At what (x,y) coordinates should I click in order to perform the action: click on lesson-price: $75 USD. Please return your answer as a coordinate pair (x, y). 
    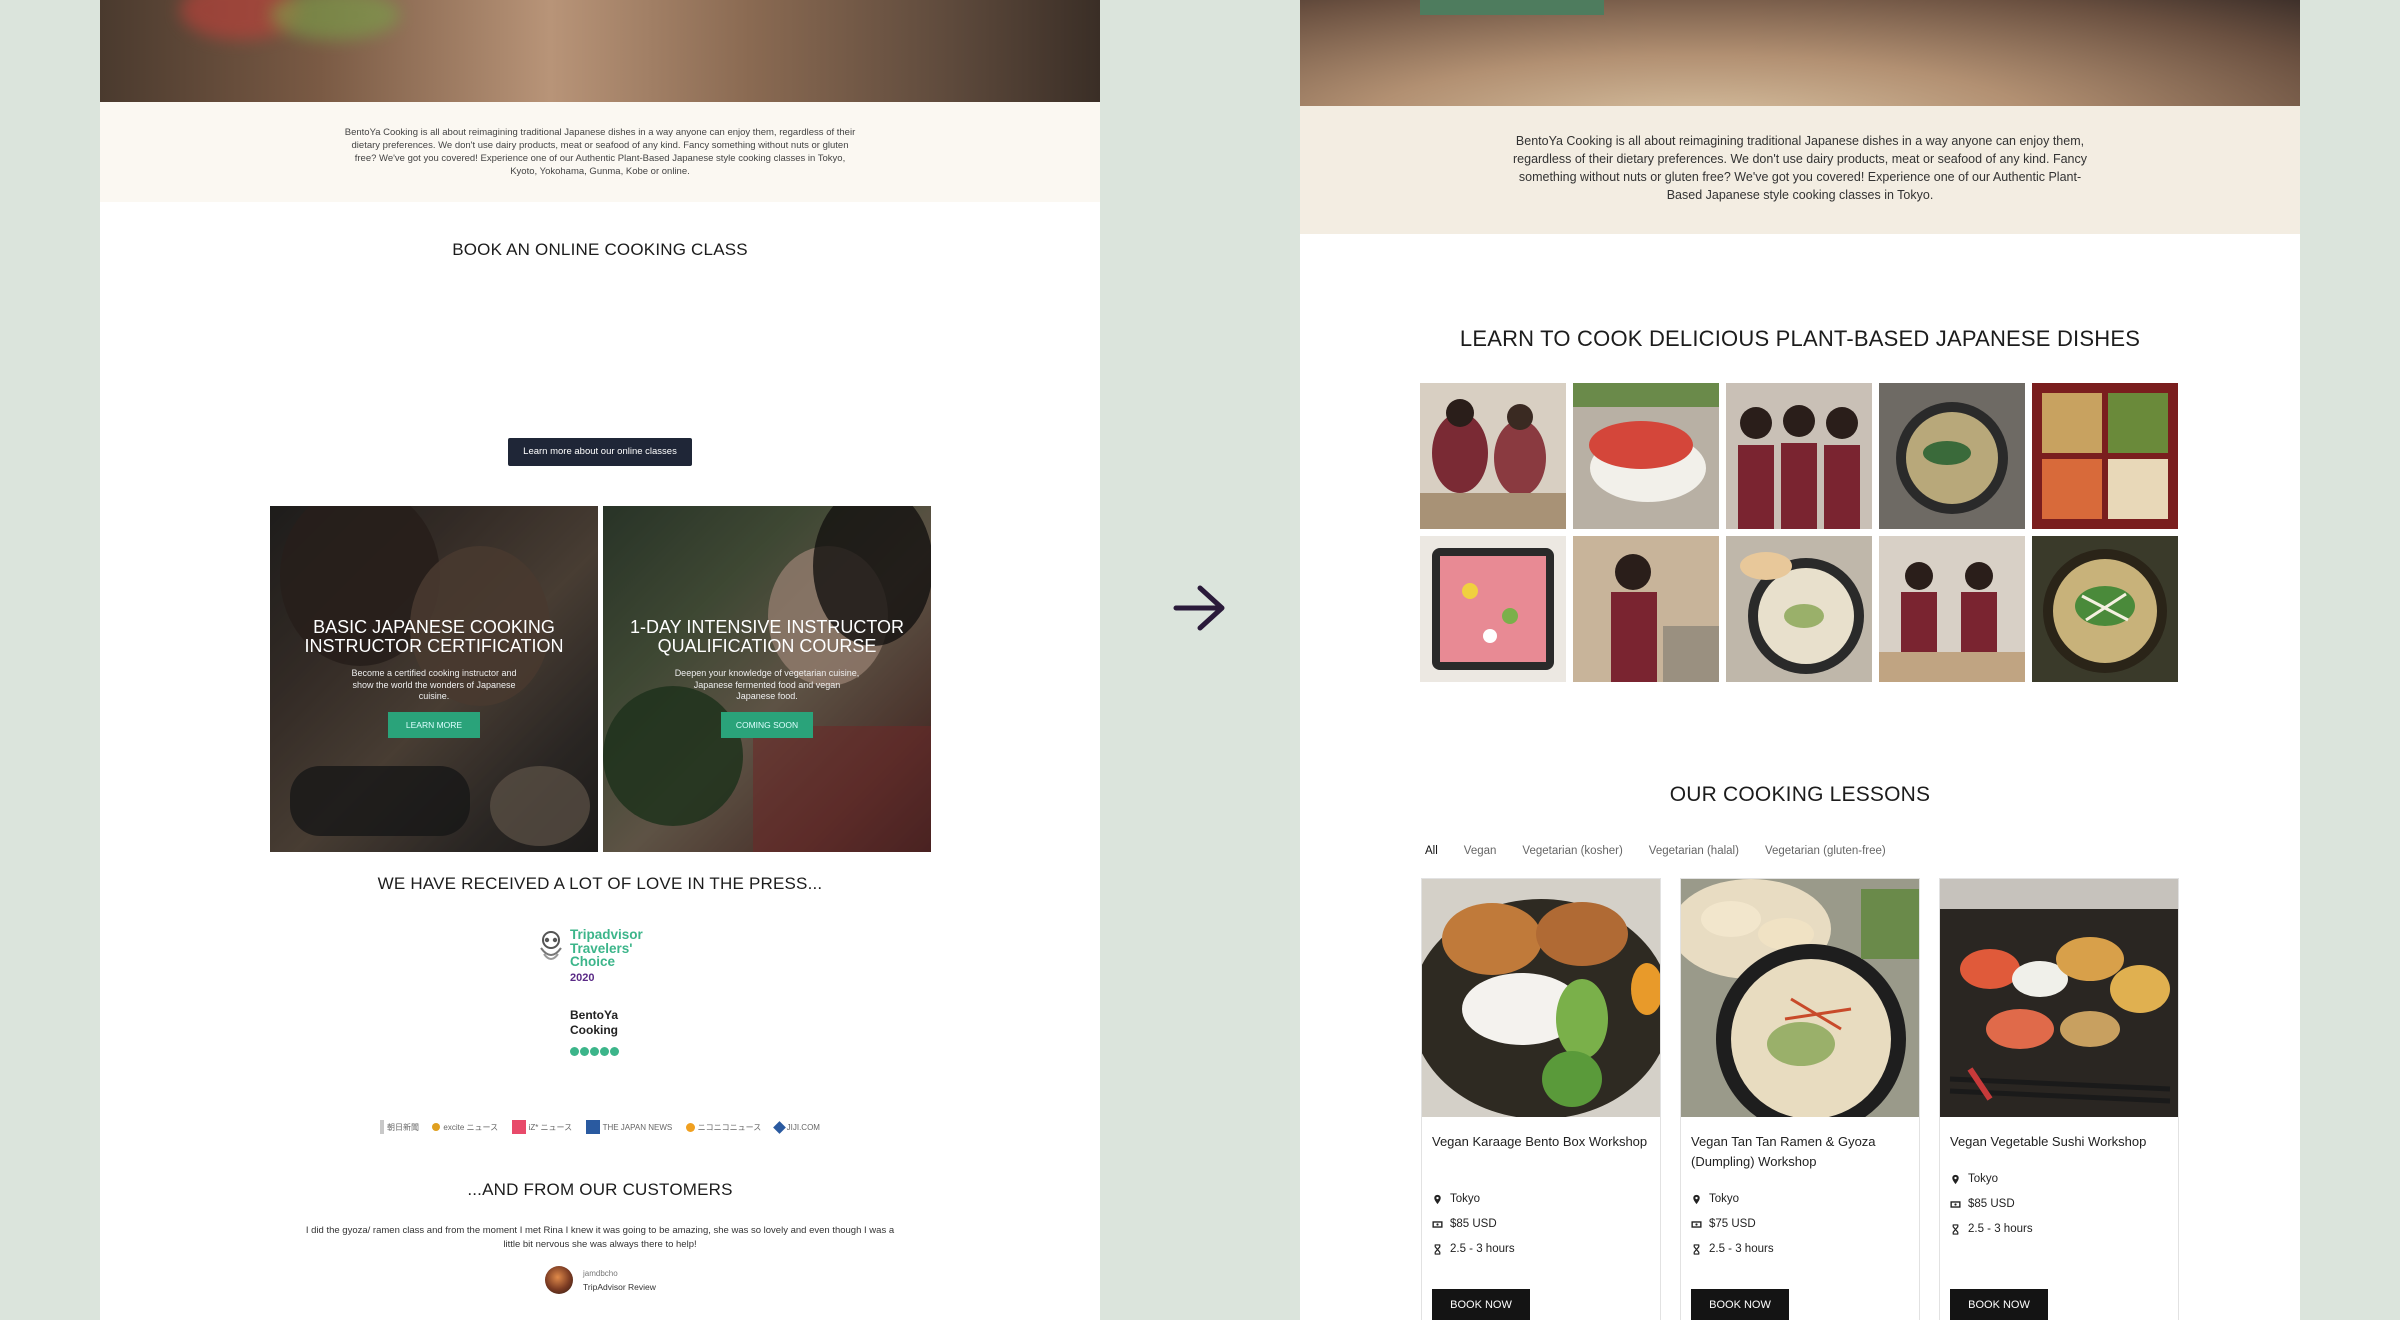
    Looking at the image, I should click on (1723, 1224).